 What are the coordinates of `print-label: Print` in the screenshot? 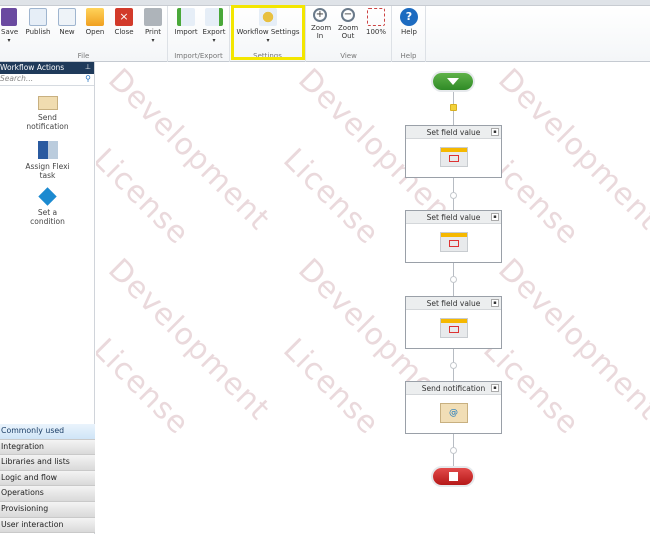 It's located at (153, 32).